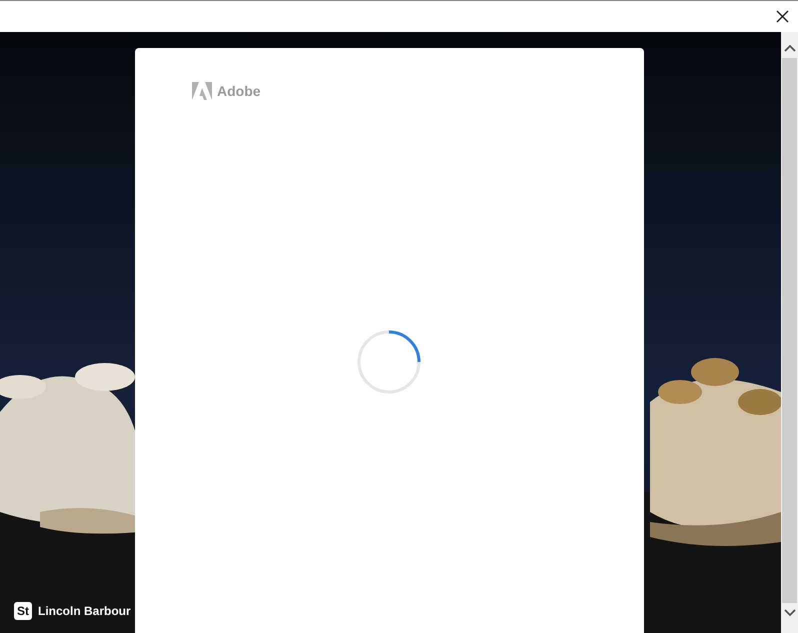 The width and height of the screenshot is (798, 633). What do you see at coordinates (782, 16) in the screenshot?
I see `close-icon` at bounding box center [782, 16].